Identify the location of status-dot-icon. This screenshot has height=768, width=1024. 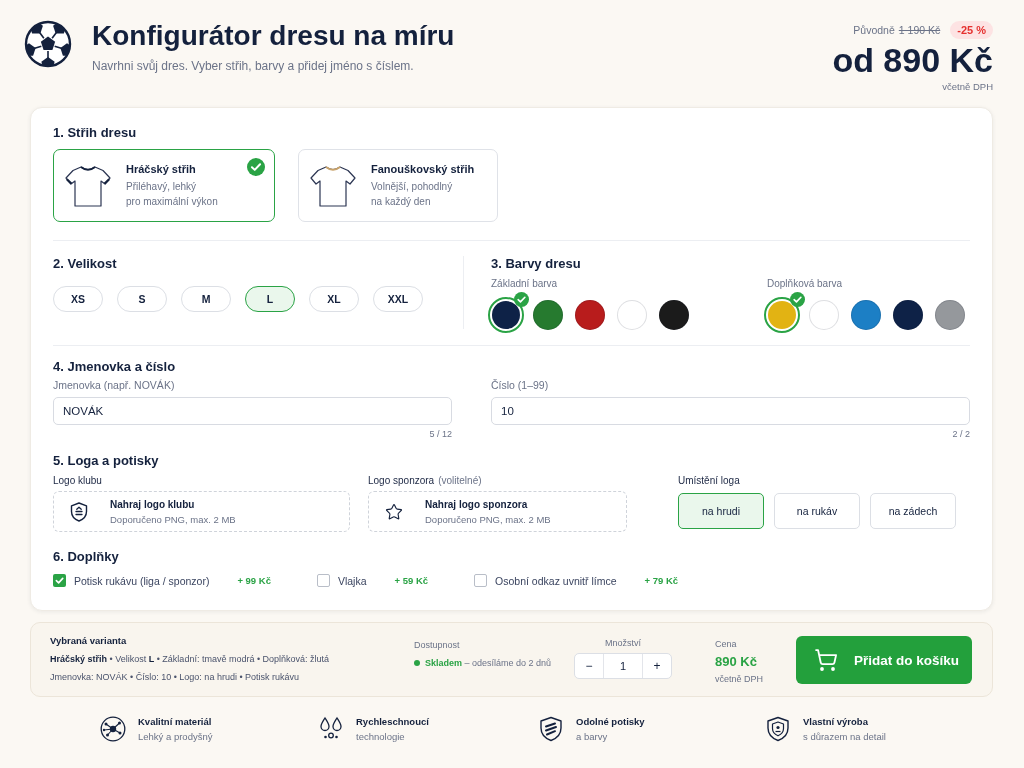
(417, 663).